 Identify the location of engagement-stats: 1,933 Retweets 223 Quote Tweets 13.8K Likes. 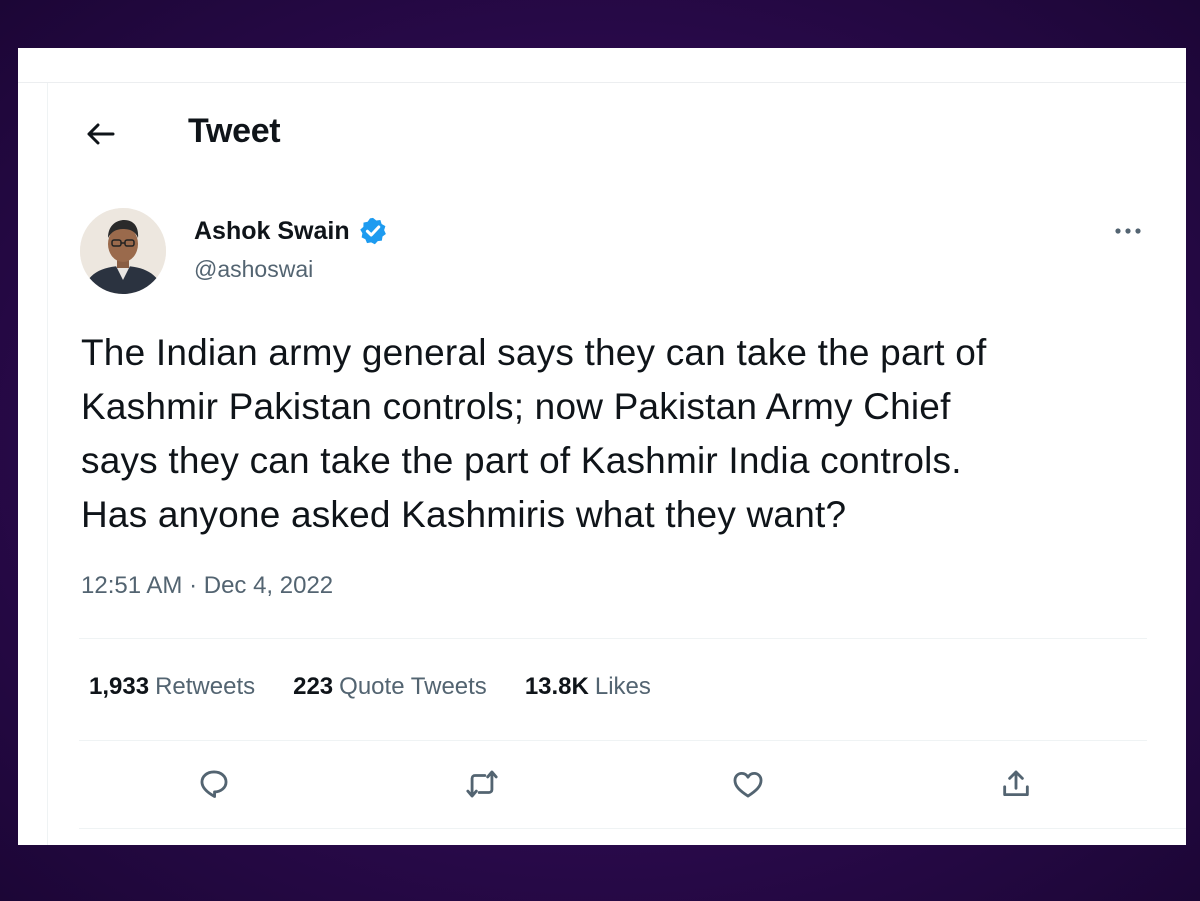
(389, 687).